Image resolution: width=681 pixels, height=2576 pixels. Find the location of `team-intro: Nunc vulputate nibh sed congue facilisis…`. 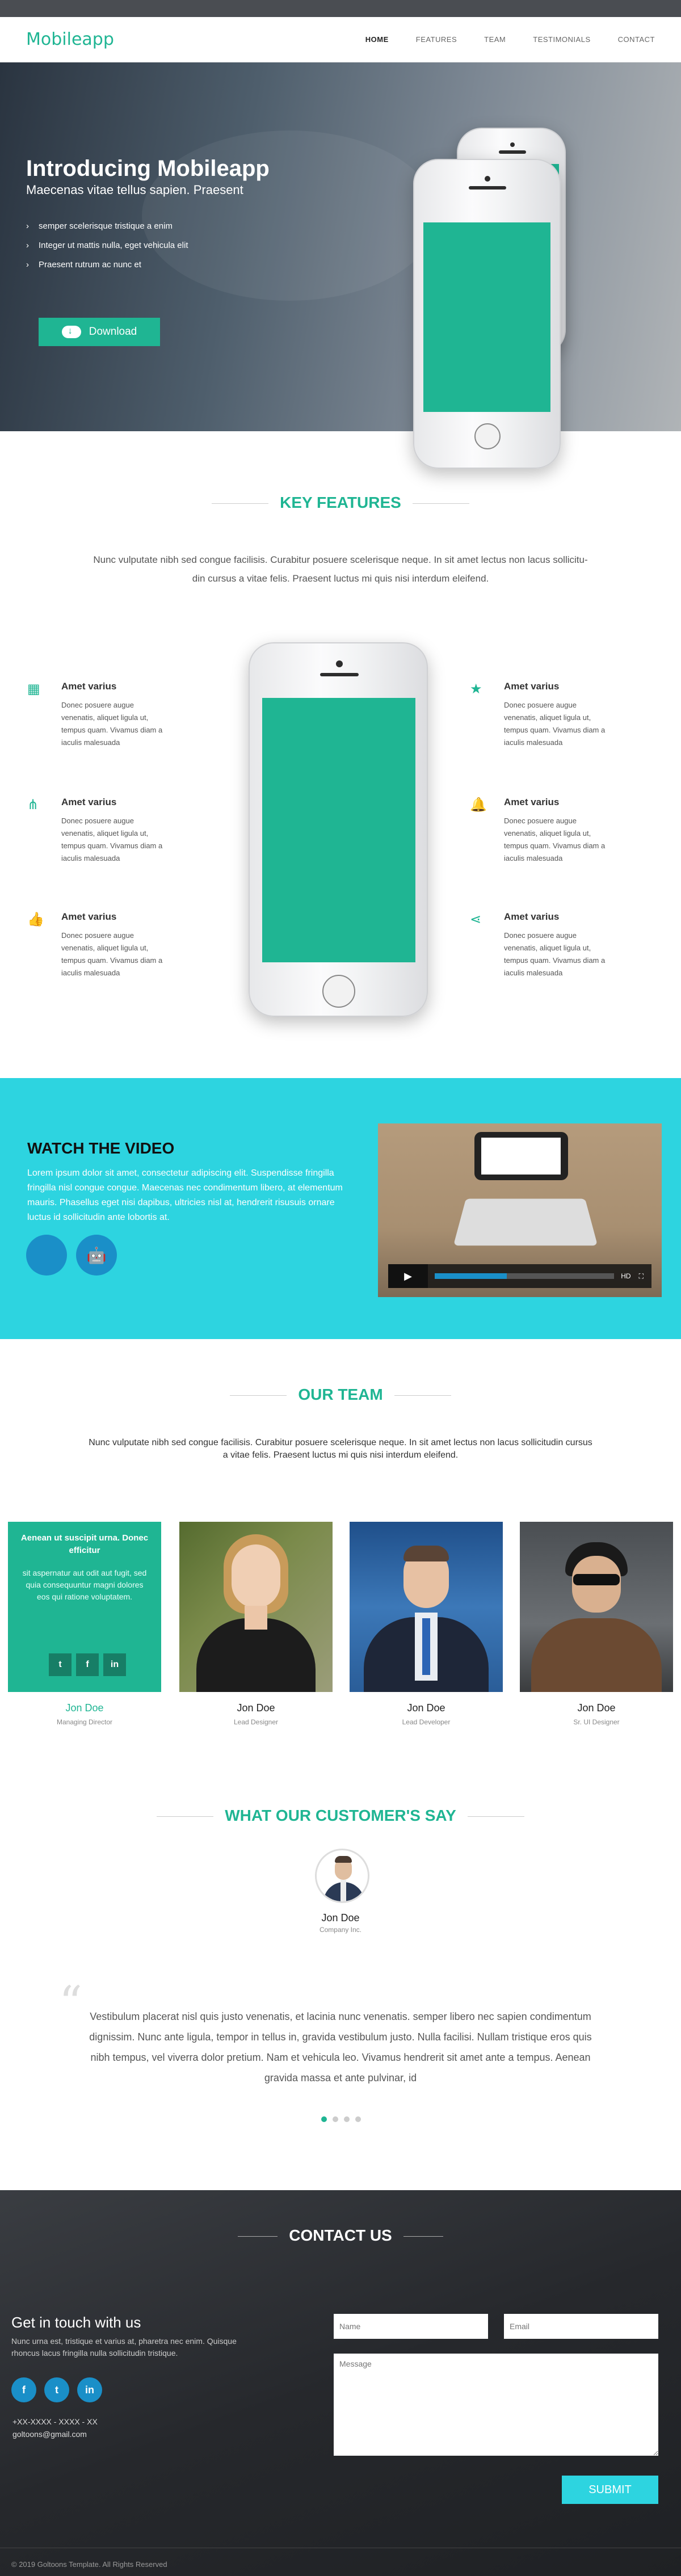

team-intro: Nunc vulputate nibh sed congue facilisis… is located at coordinates (340, 1449).